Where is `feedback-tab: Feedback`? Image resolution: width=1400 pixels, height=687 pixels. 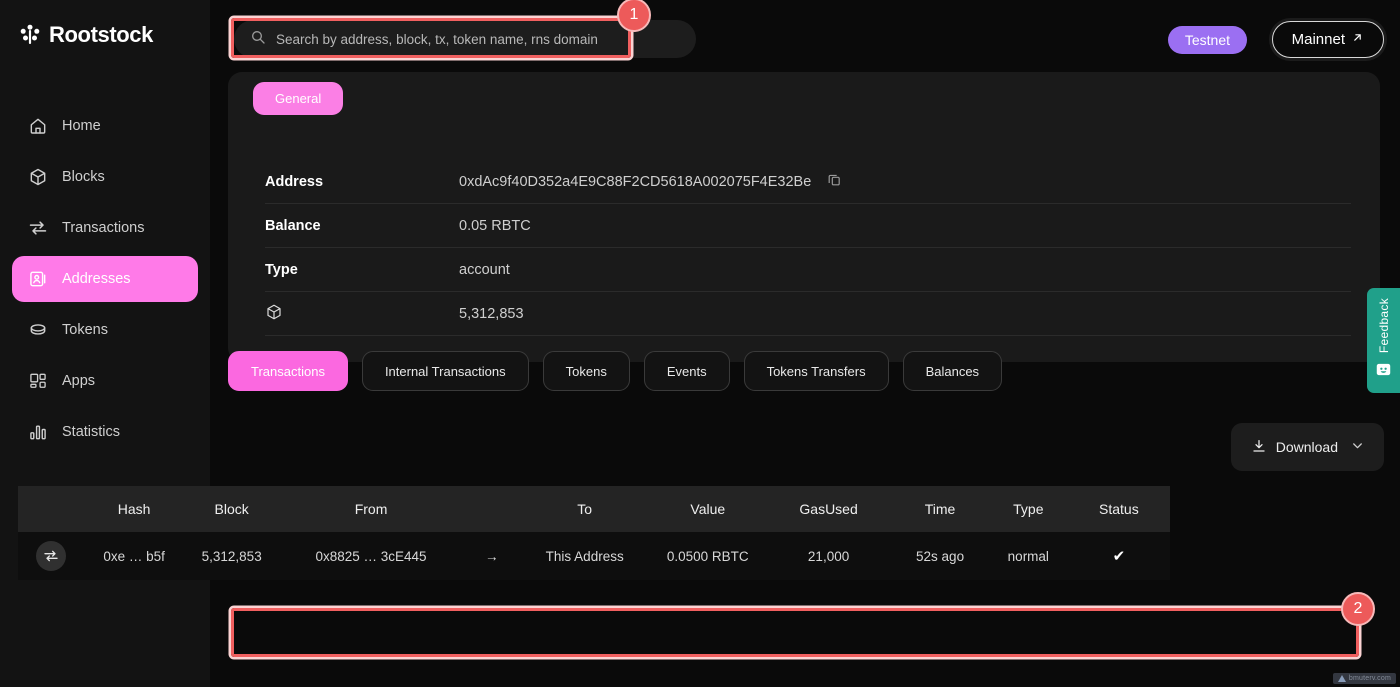 feedback-tab: Feedback is located at coordinates (1383, 340).